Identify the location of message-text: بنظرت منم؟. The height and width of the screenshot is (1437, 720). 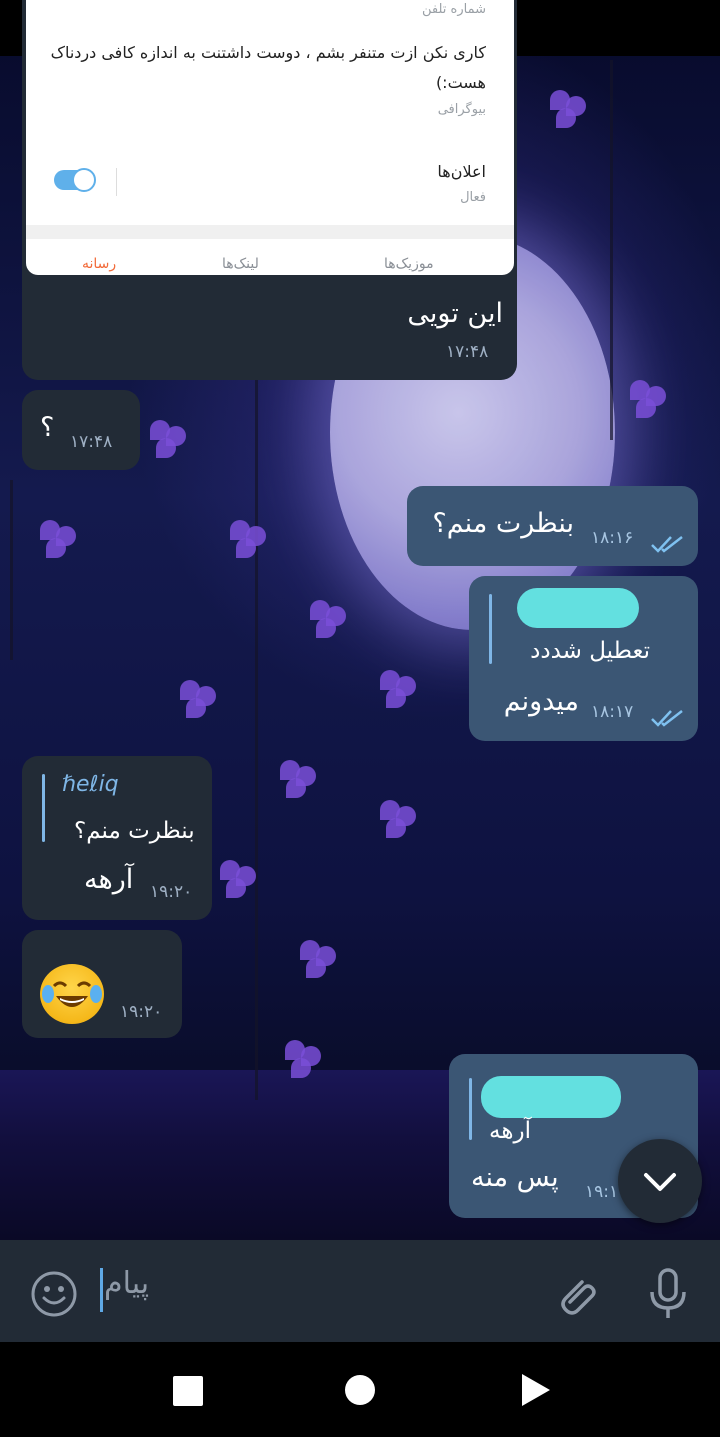
(503, 523).